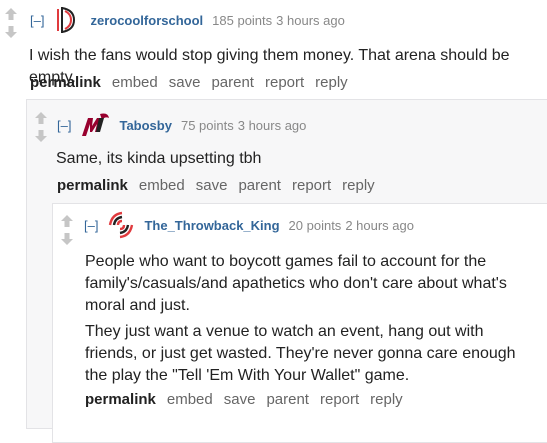  What do you see at coordinates (211, 225) in the screenshot?
I see `comment-author: The_Throwback_King` at bounding box center [211, 225].